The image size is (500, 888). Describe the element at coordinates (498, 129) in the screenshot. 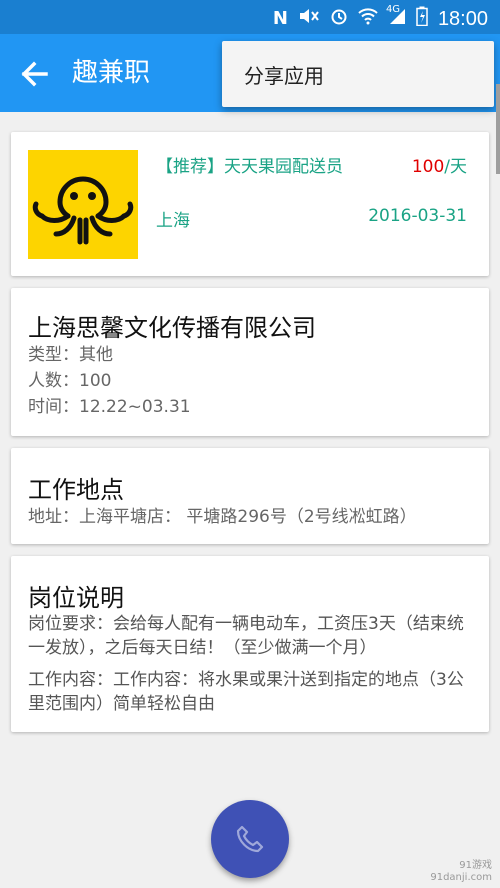

I see `scrollbar` at that location.